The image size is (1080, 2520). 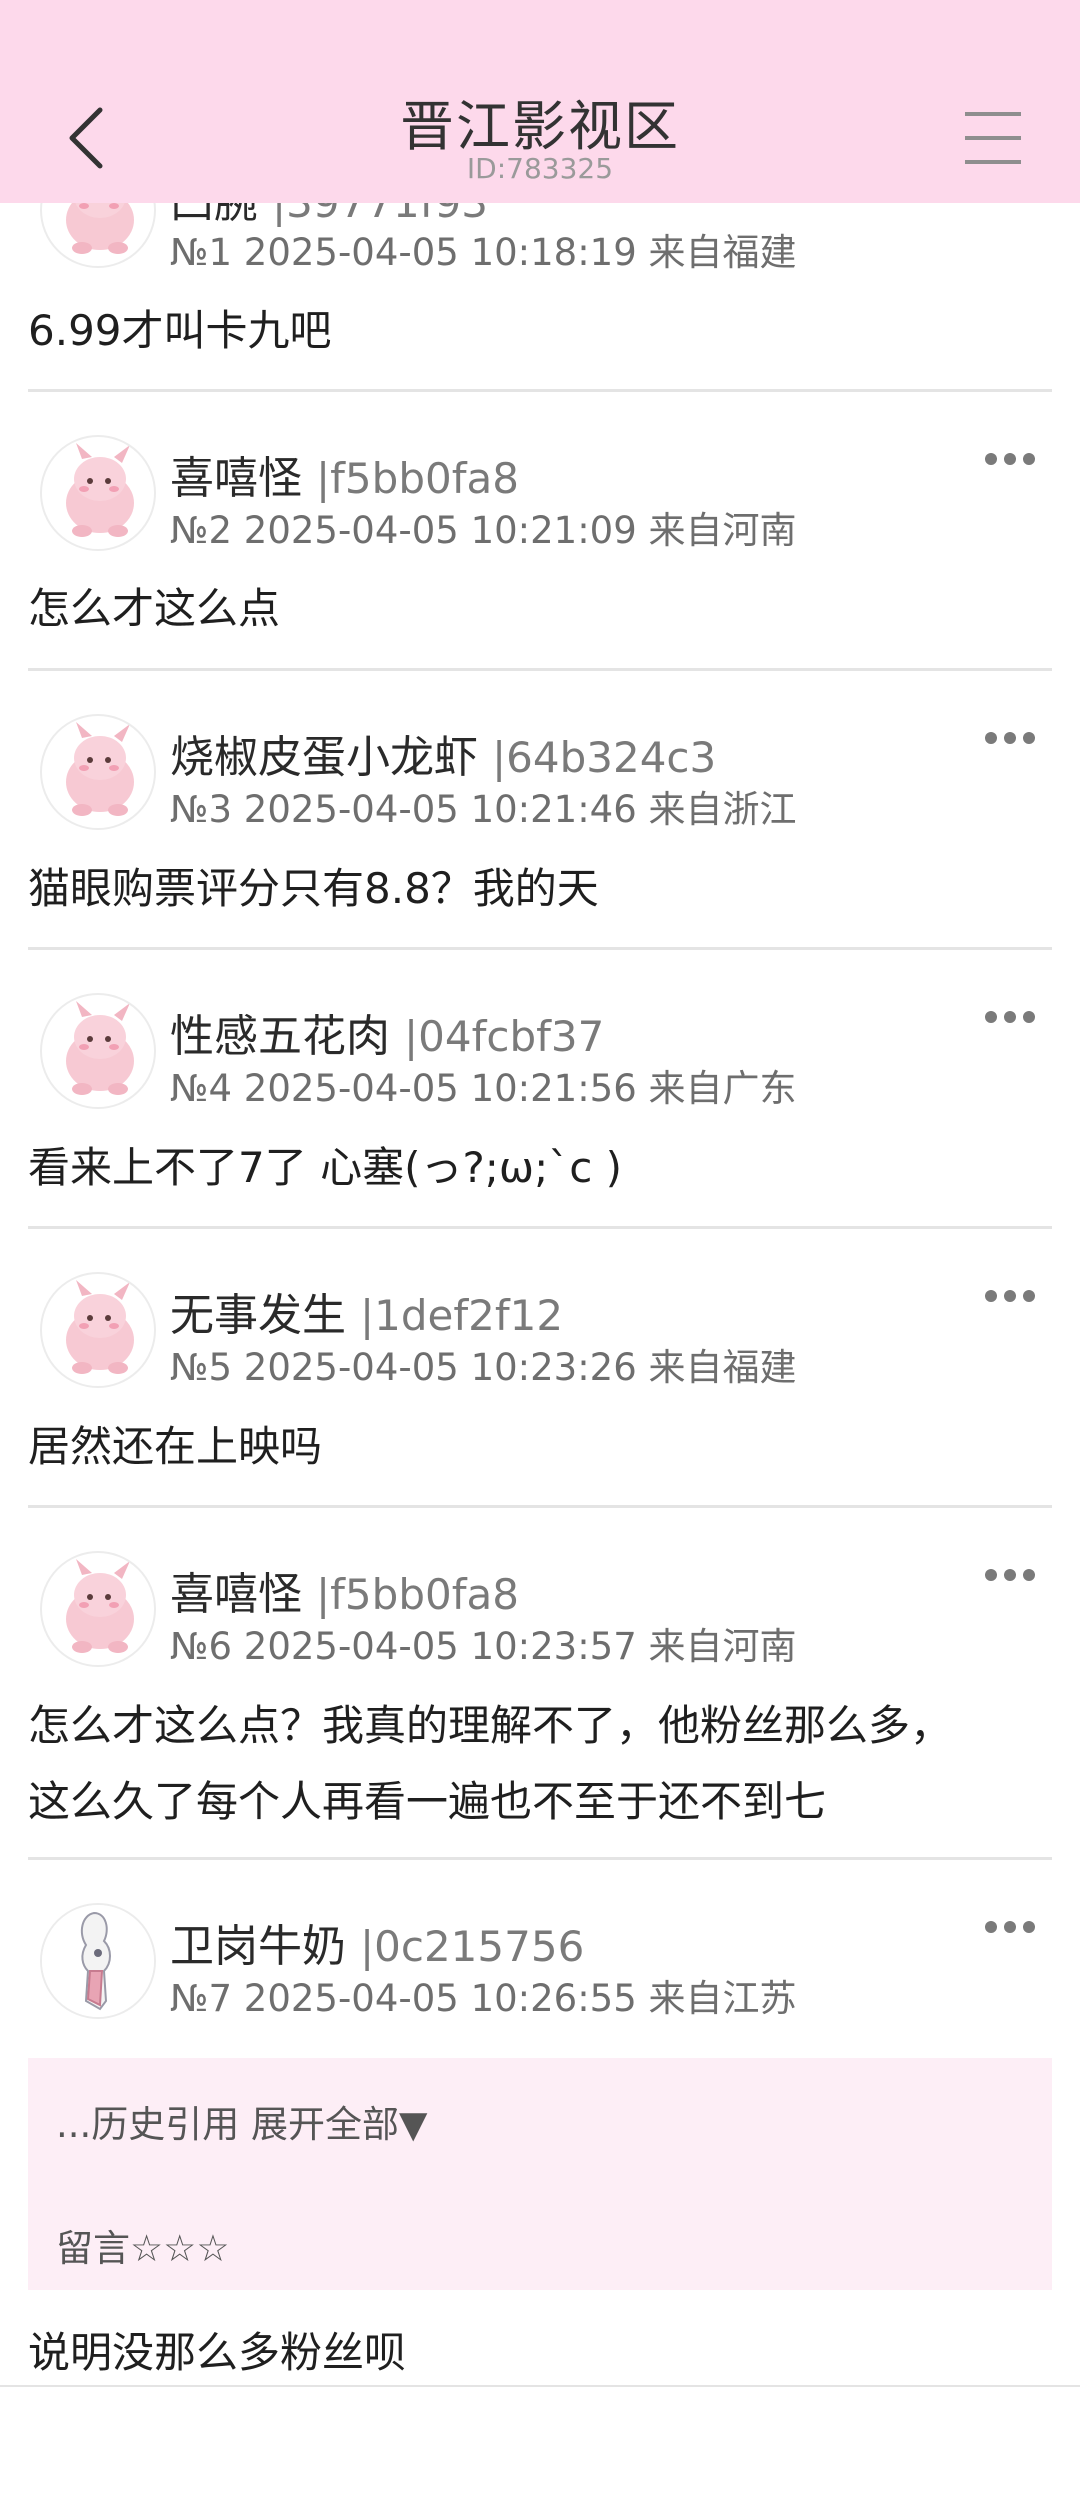 What do you see at coordinates (540, 2174) in the screenshot?
I see `quote-block: ...历史引用 展开全部▼ 留言☆☆☆` at bounding box center [540, 2174].